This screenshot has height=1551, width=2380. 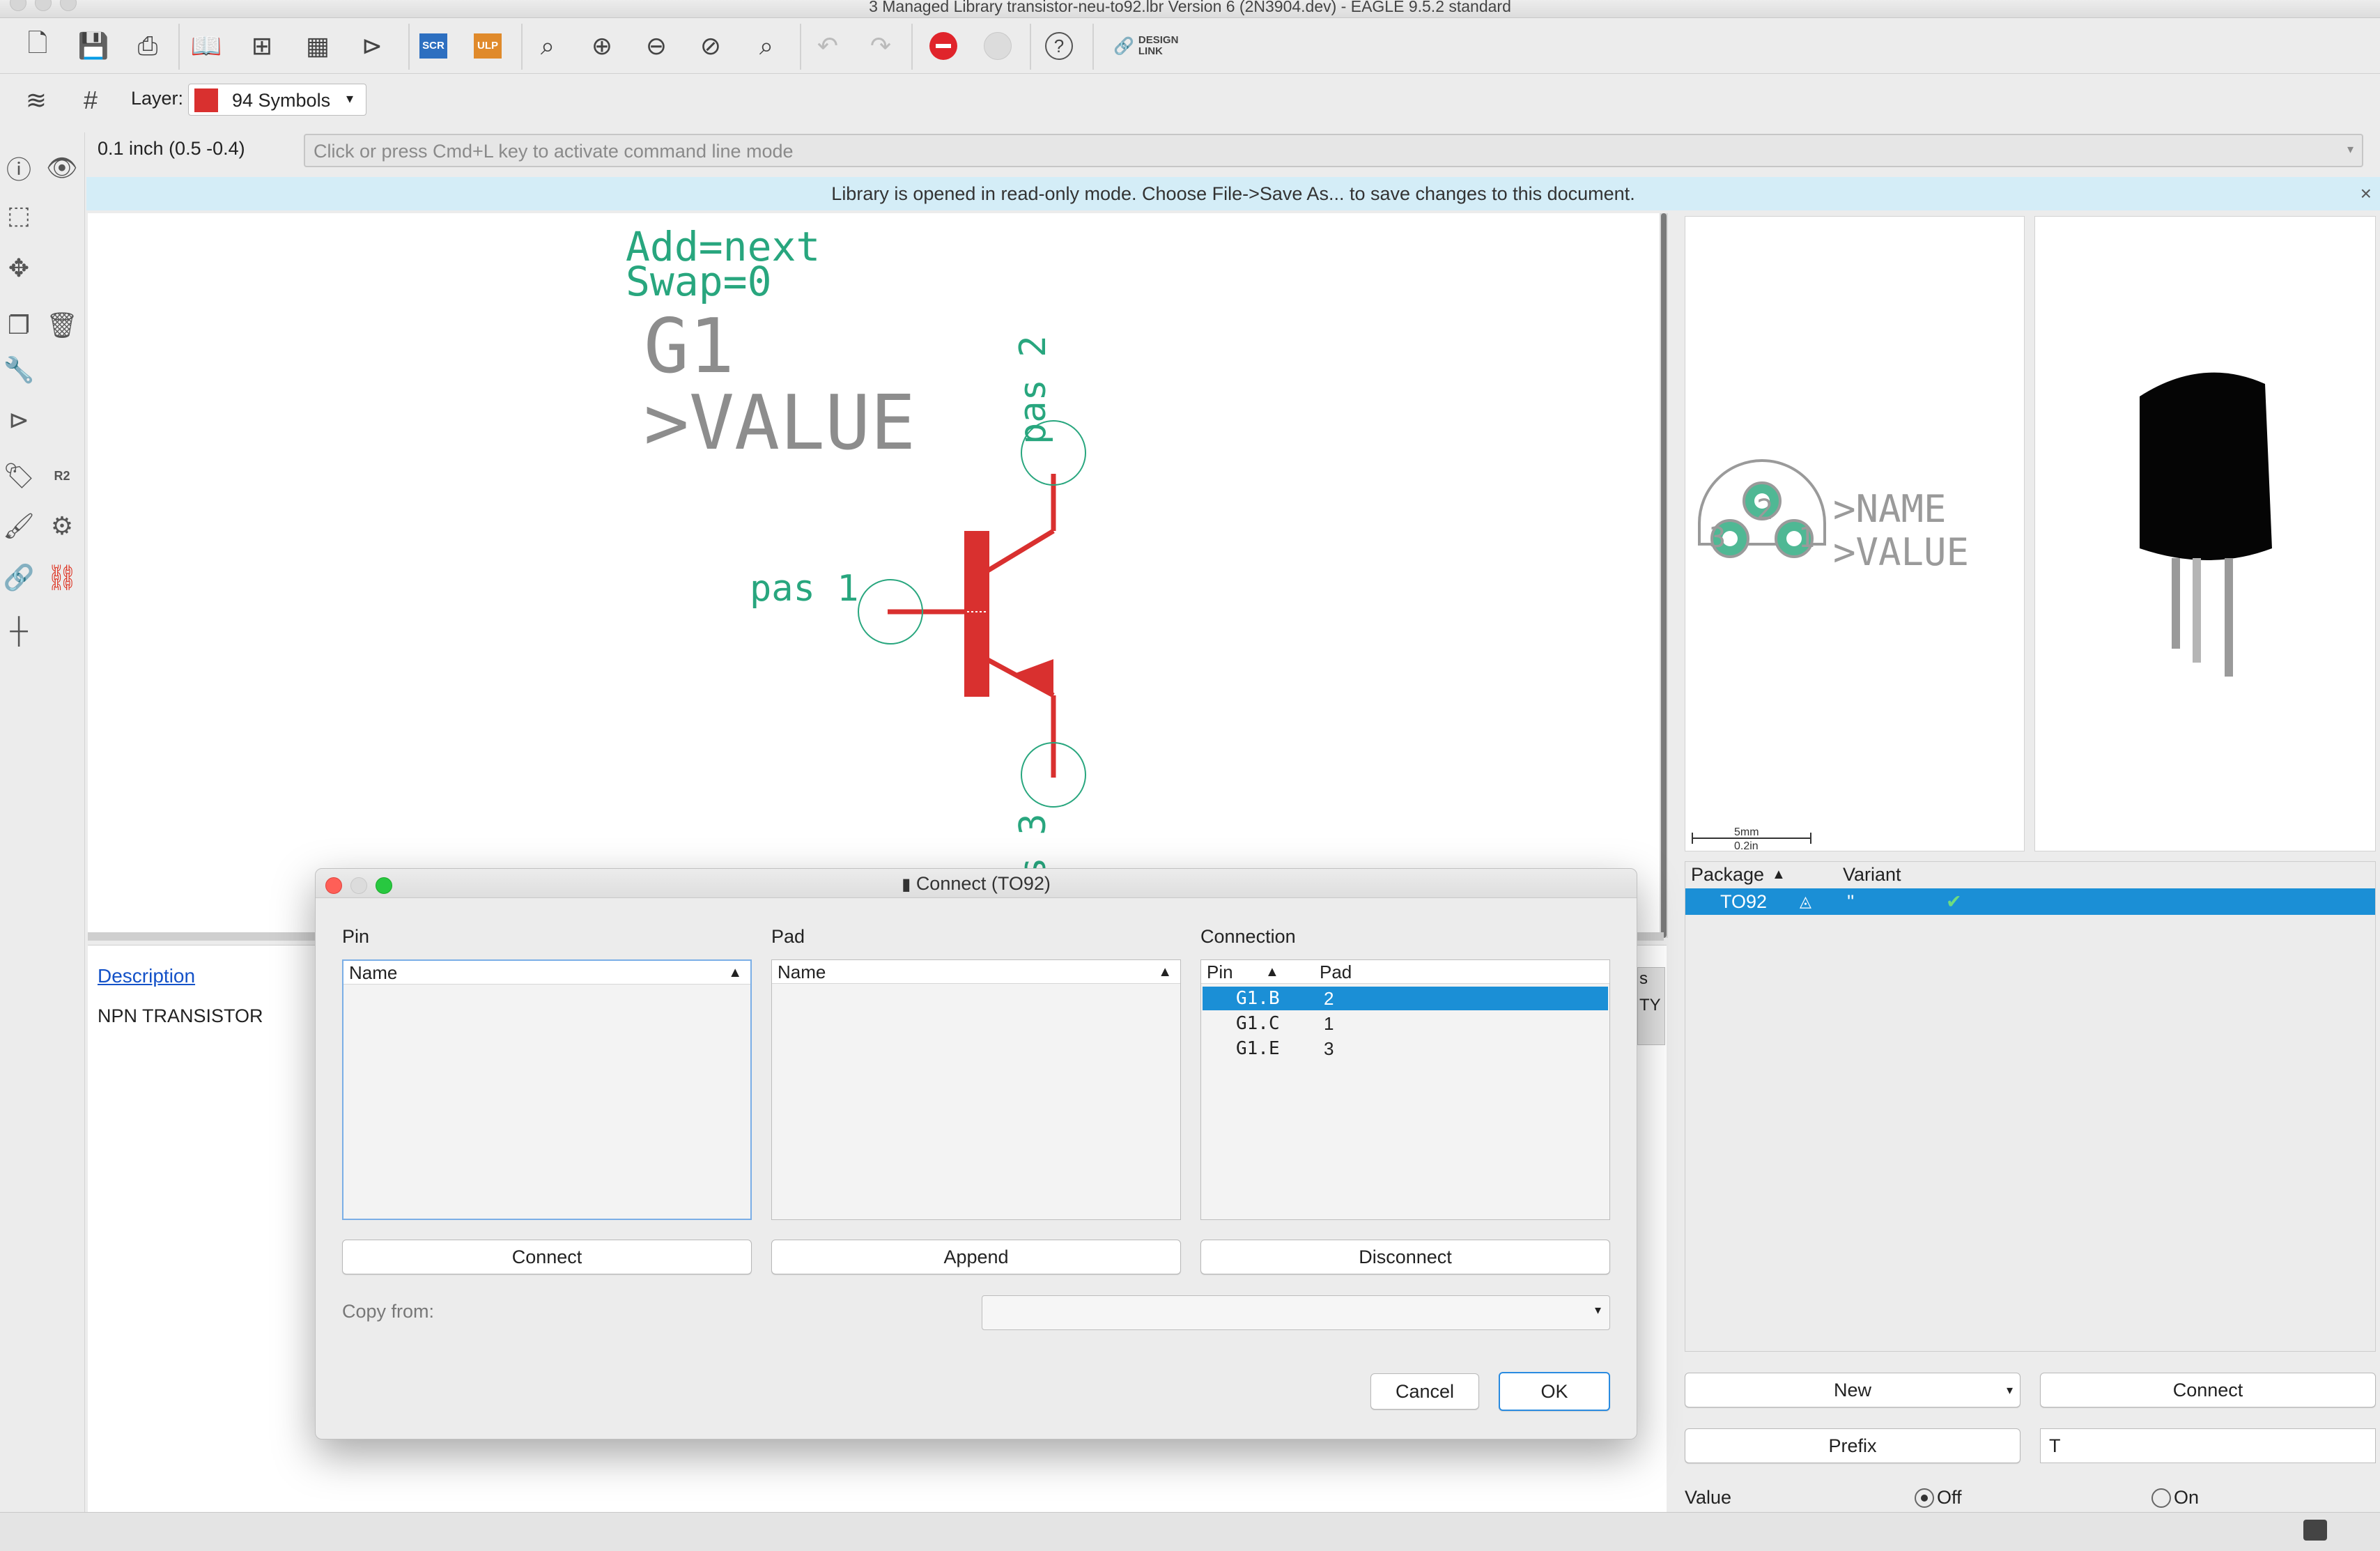 What do you see at coordinates (62, 476) in the screenshot?
I see `value-tag-icon: R2` at bounding box center [62, 476].